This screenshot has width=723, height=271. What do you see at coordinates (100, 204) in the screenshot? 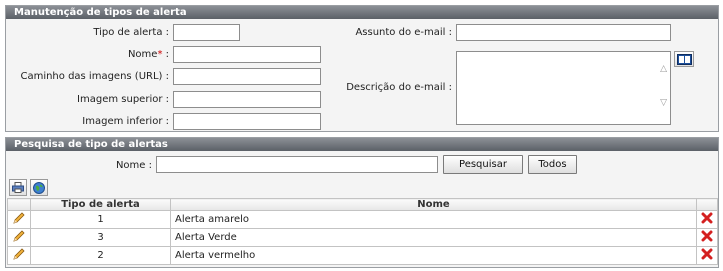
I see `tipo-column-header: Tipo de alerta` at bounding box center [100, 204].